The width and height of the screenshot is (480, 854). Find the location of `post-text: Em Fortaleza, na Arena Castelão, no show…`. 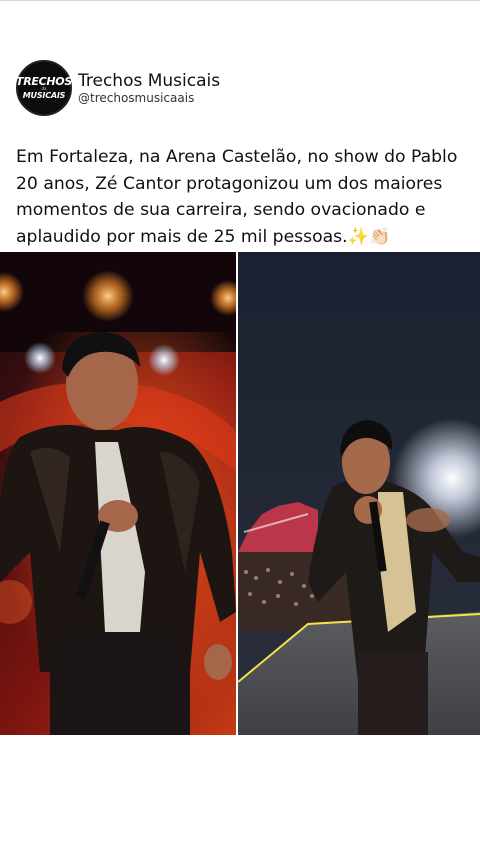

post-text: Em Fortaleza, na Arena Castelão, no show… is located at coordinates (237, 197).